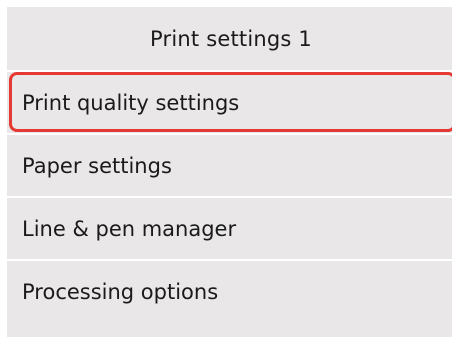  What do you see at coordinates (97, 165) in the screenshot?
I see `menu-item-label: Paper settings` at bounding box center [97, 165].